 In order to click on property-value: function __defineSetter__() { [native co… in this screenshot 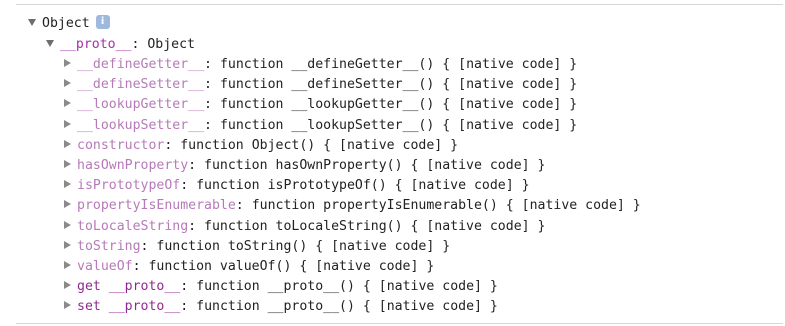, I will do `click(398, 85)`.